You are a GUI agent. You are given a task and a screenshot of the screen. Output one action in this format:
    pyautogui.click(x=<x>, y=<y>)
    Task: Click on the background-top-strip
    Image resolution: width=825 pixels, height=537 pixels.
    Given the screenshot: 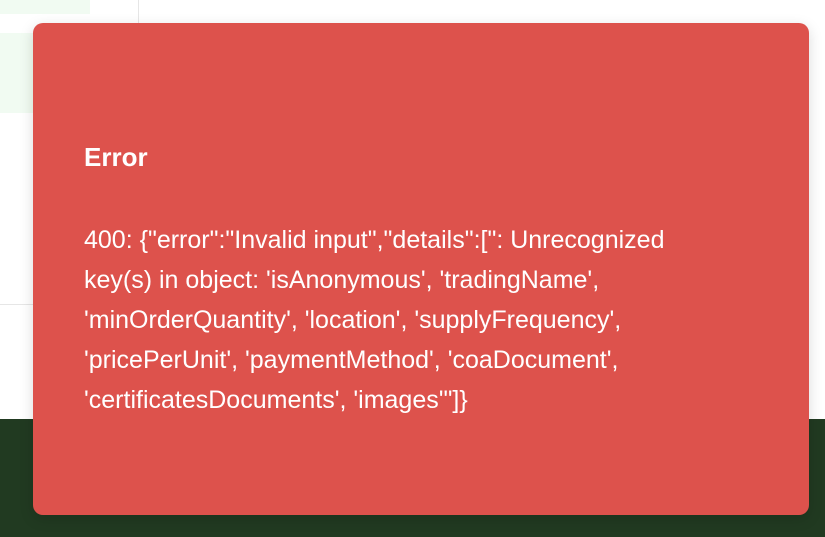 What is the action you would take?
    pyautogui.click(x=45, y=7)
    